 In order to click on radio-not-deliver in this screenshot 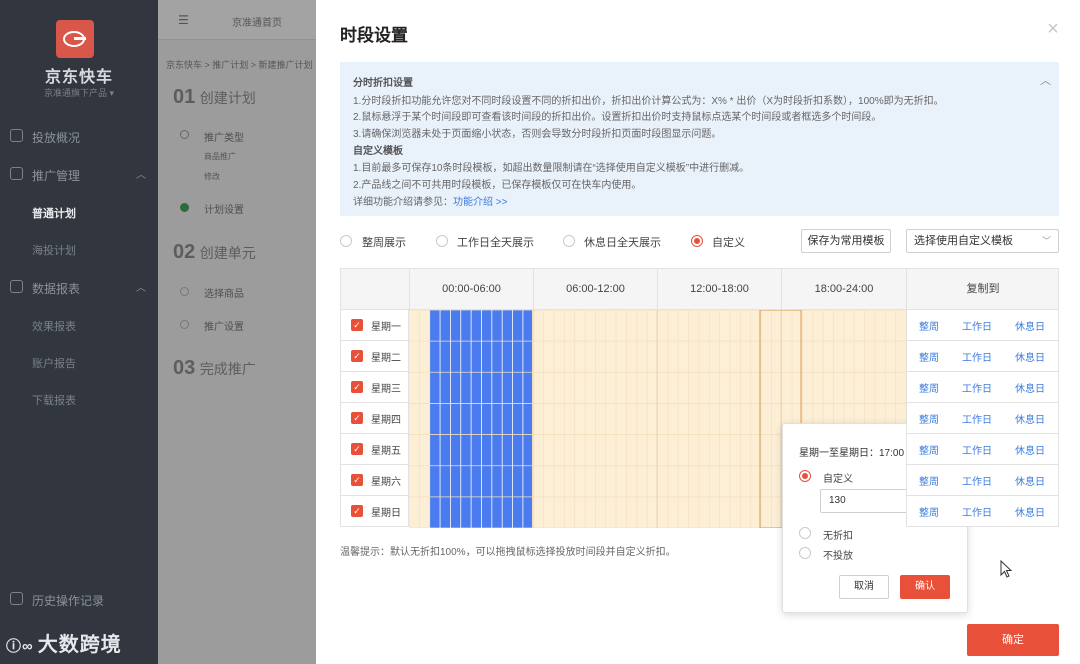, I will do `click(805, 553)`.